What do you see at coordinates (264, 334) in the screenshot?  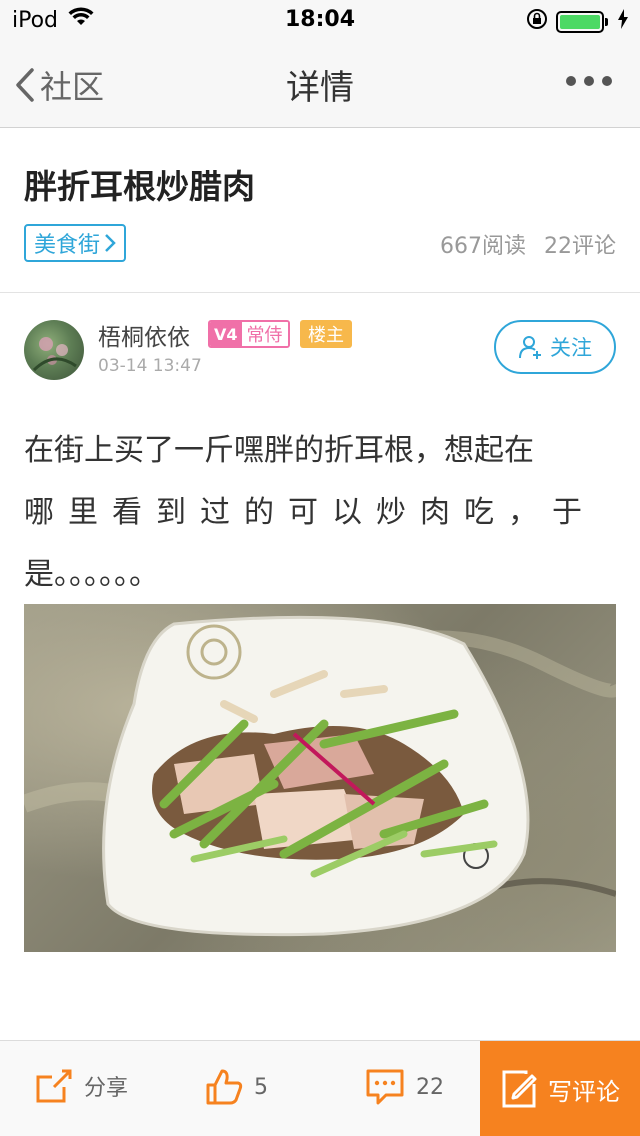 I see `level-badge-rank: 常侍` at bounding box center [264, 334].